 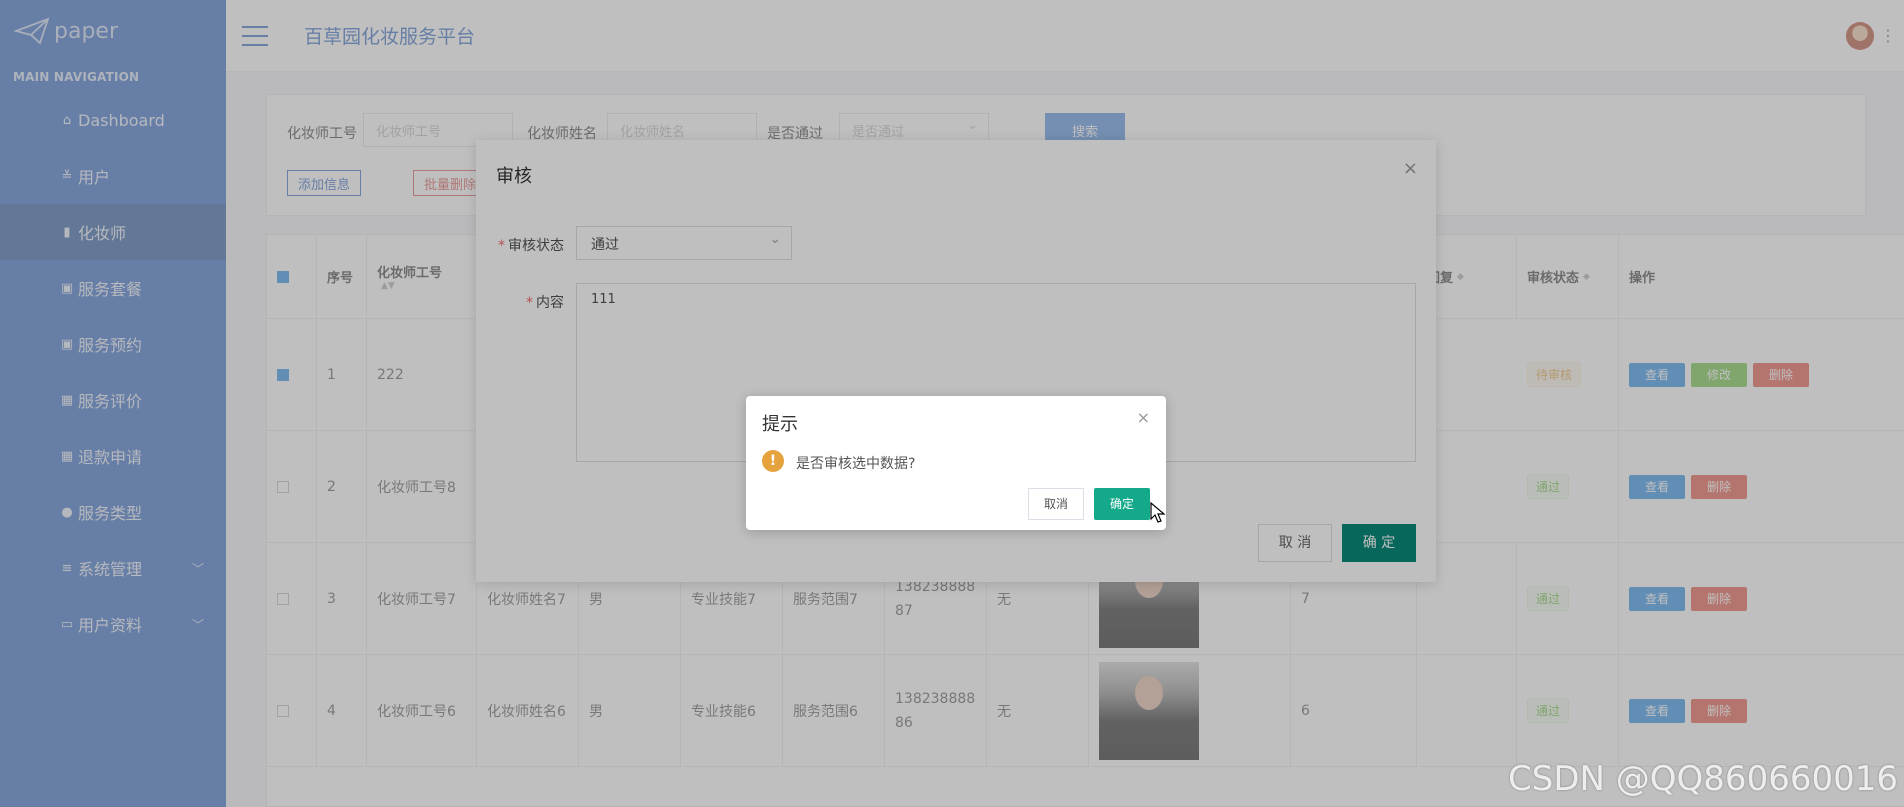 I want to click on mouse-cursor-icon, so click(x=1158, y=512).